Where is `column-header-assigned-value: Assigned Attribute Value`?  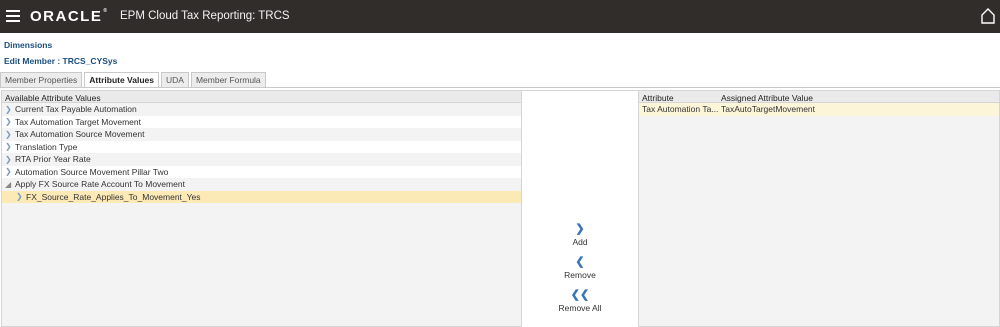
column-header-assigned-value: Assigned Attribute Value is located at coordinates (767, 97).